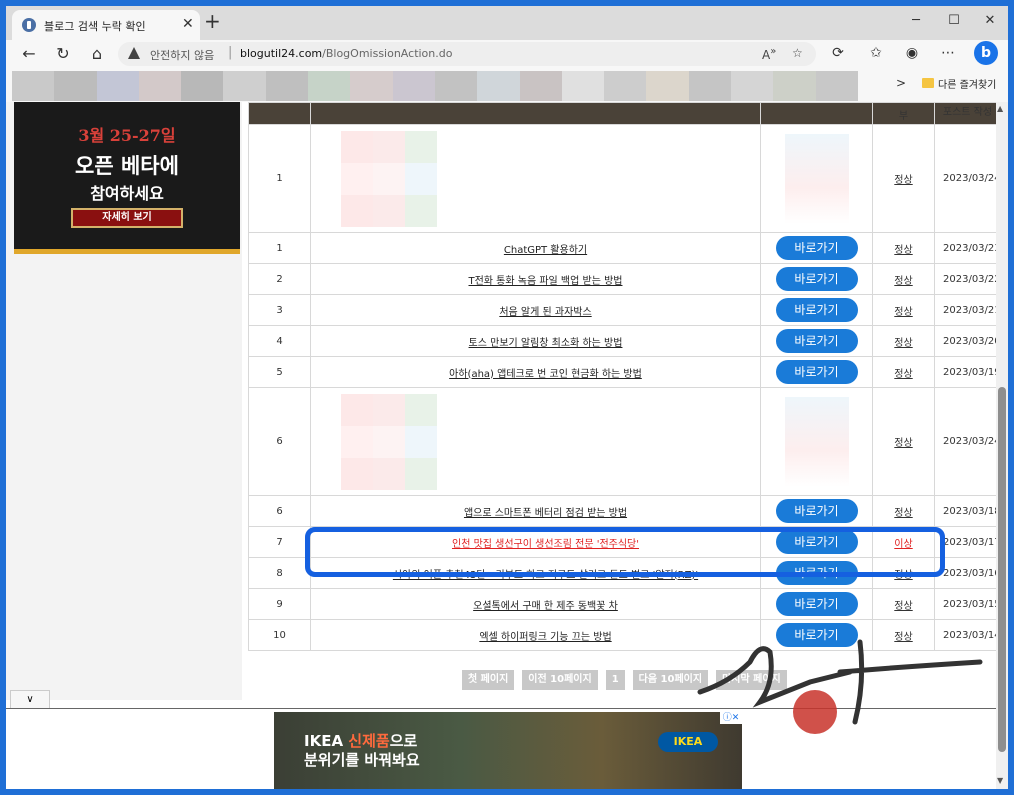 This screenshot has height=795, width=1014. I want to click on next-10-pages-button: 다음 10페이지, so click(670, 680).